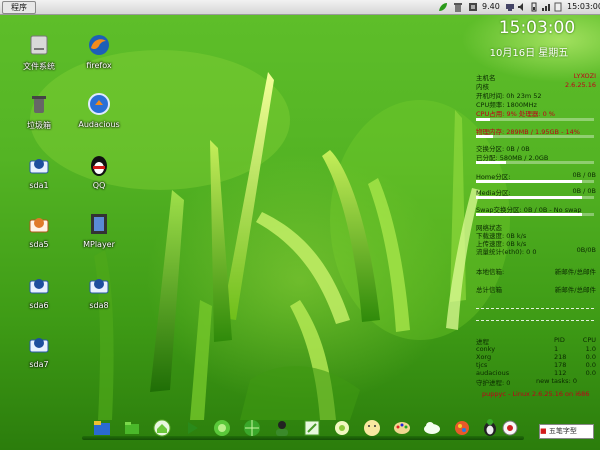 The height and width of the screenshot is (450, 600). What do you see at coordinates (536, 394) in the screenshot?
I see `conky-footer: puppyc - Linux 2.6.25.16 on i686` at bounding box center [536, 394].